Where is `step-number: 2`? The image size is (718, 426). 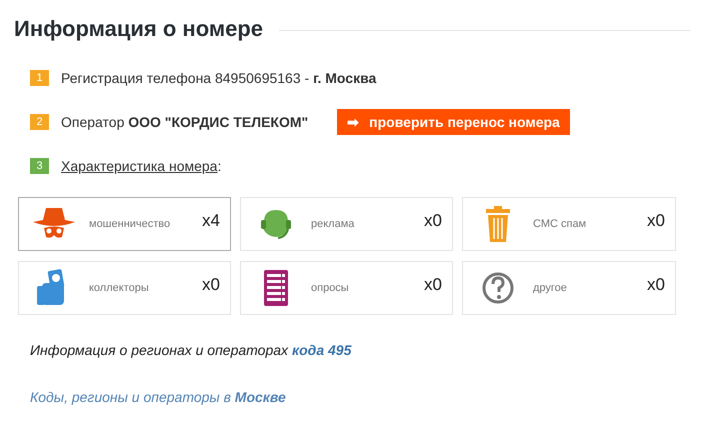 step-number: 2 is located at coordinates (39, 122).